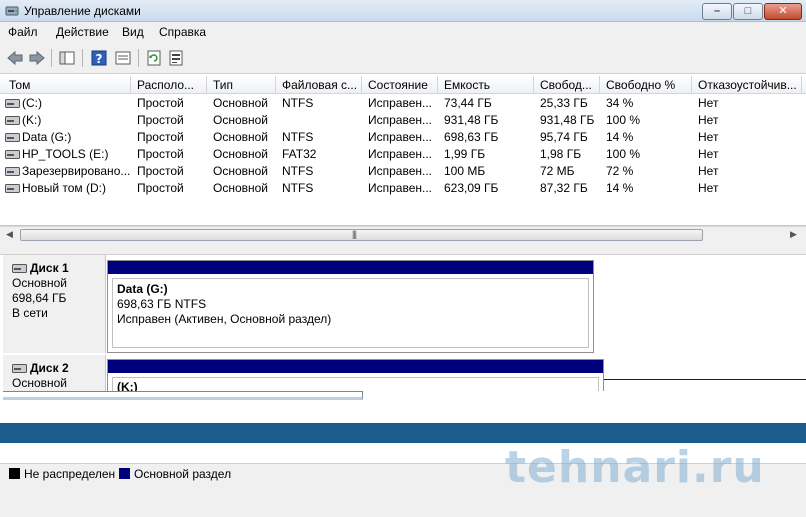 The height and width of the screenshot is (517, 806). Describe the element at coordinates (67, 58) in the screenshot. I see `console-tree-icon` at that location.